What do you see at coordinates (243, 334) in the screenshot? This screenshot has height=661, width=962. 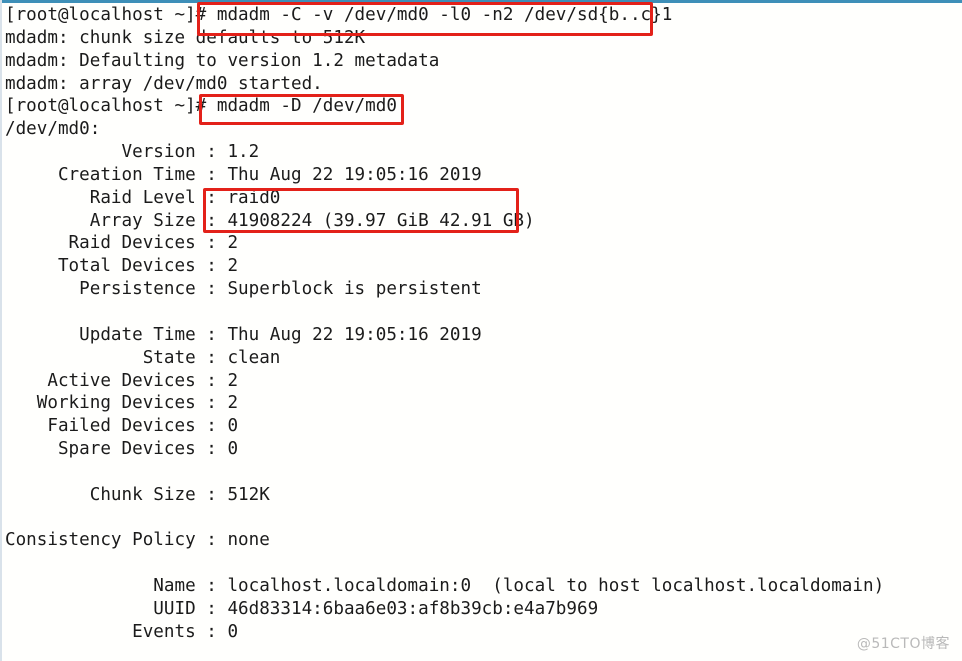 I see `terminal-line: Update Time : Thu Aug 22 19:05:16 2019` at bounding box center [243, 334].